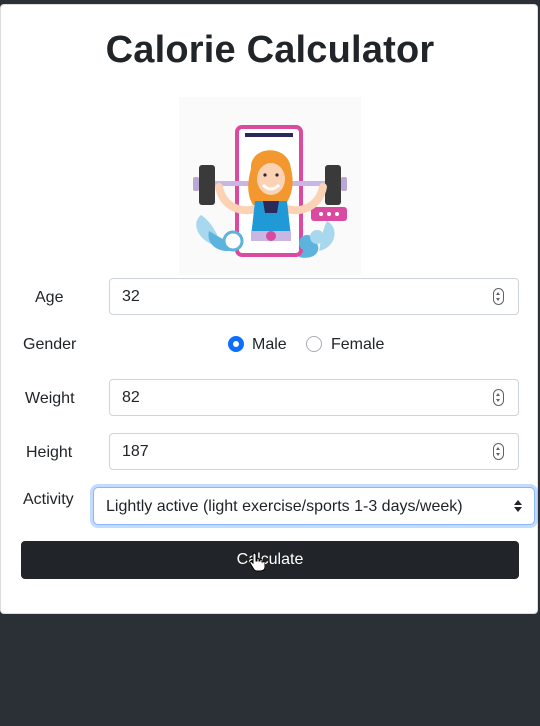 The height and width of the screenshot is (726, 540). Describe the element at coordinates (314, 344) in the screenshot. I see `gender-female-radio` at that location.